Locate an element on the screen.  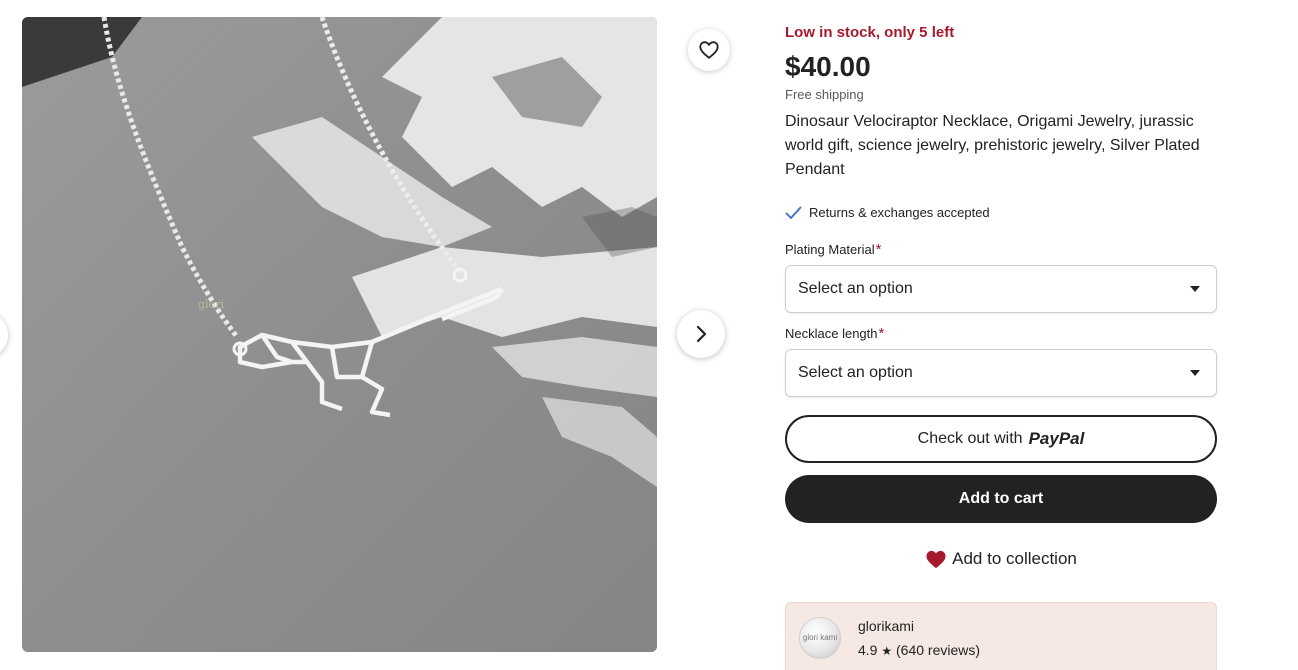
price: $40.00 is located at coordinates (828, 66).